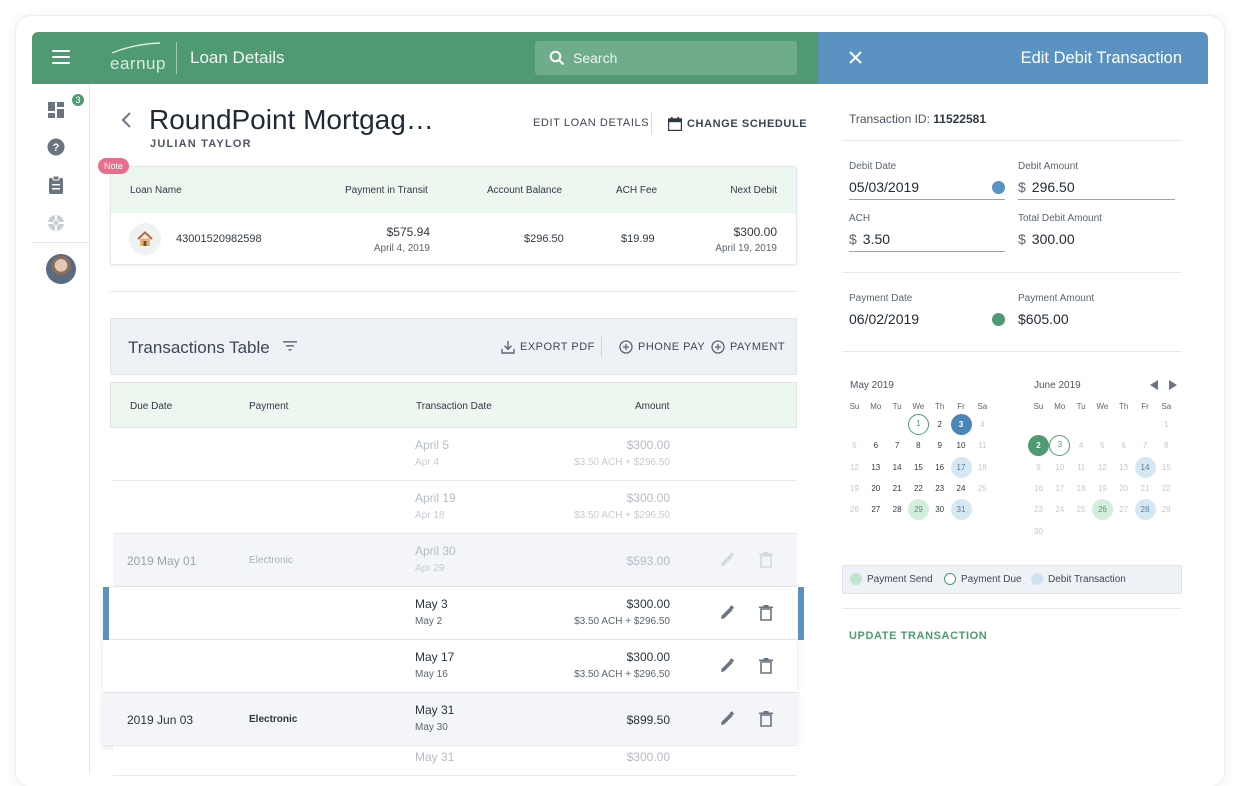  I want to click on search-input: Search, so click(666, 58).